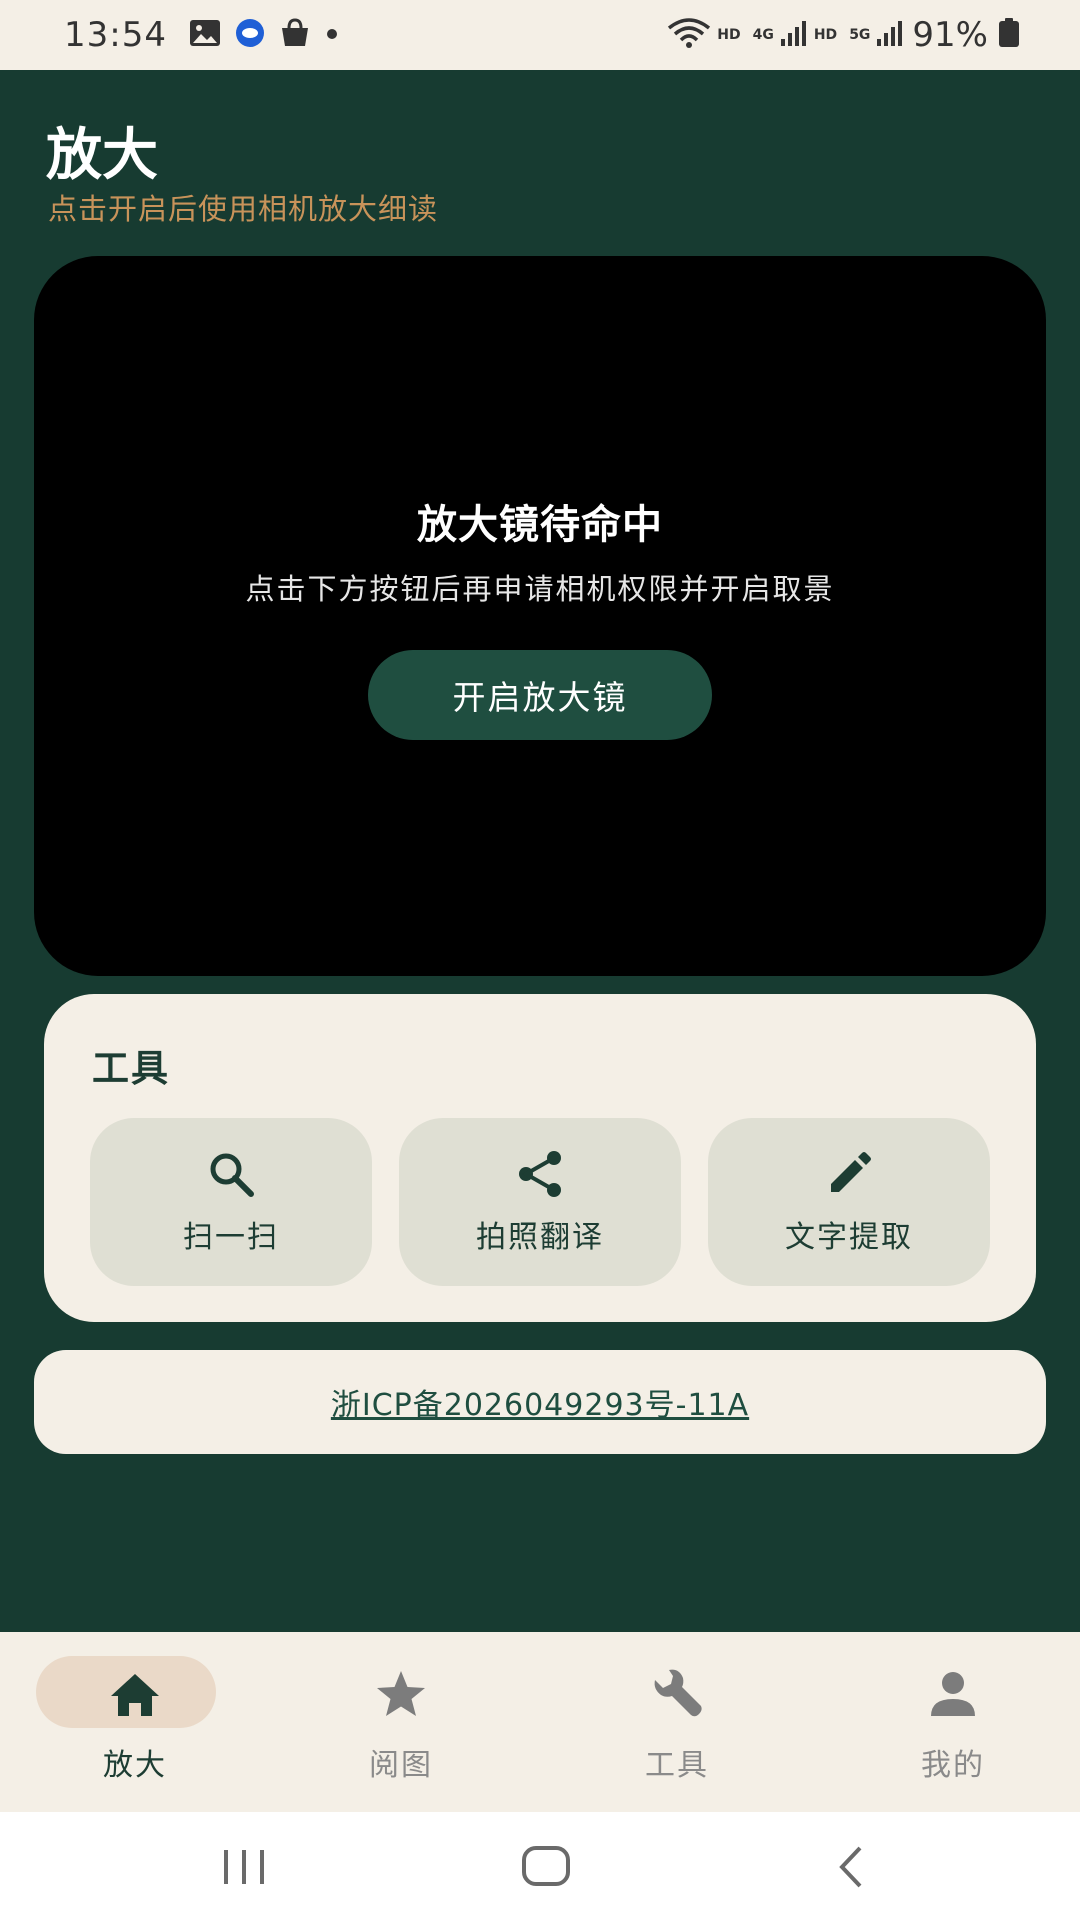 This screenshot has width=1080, height=1920. I want to click on status-right: HD 4G HD 5G 91%, so click(843, 35).